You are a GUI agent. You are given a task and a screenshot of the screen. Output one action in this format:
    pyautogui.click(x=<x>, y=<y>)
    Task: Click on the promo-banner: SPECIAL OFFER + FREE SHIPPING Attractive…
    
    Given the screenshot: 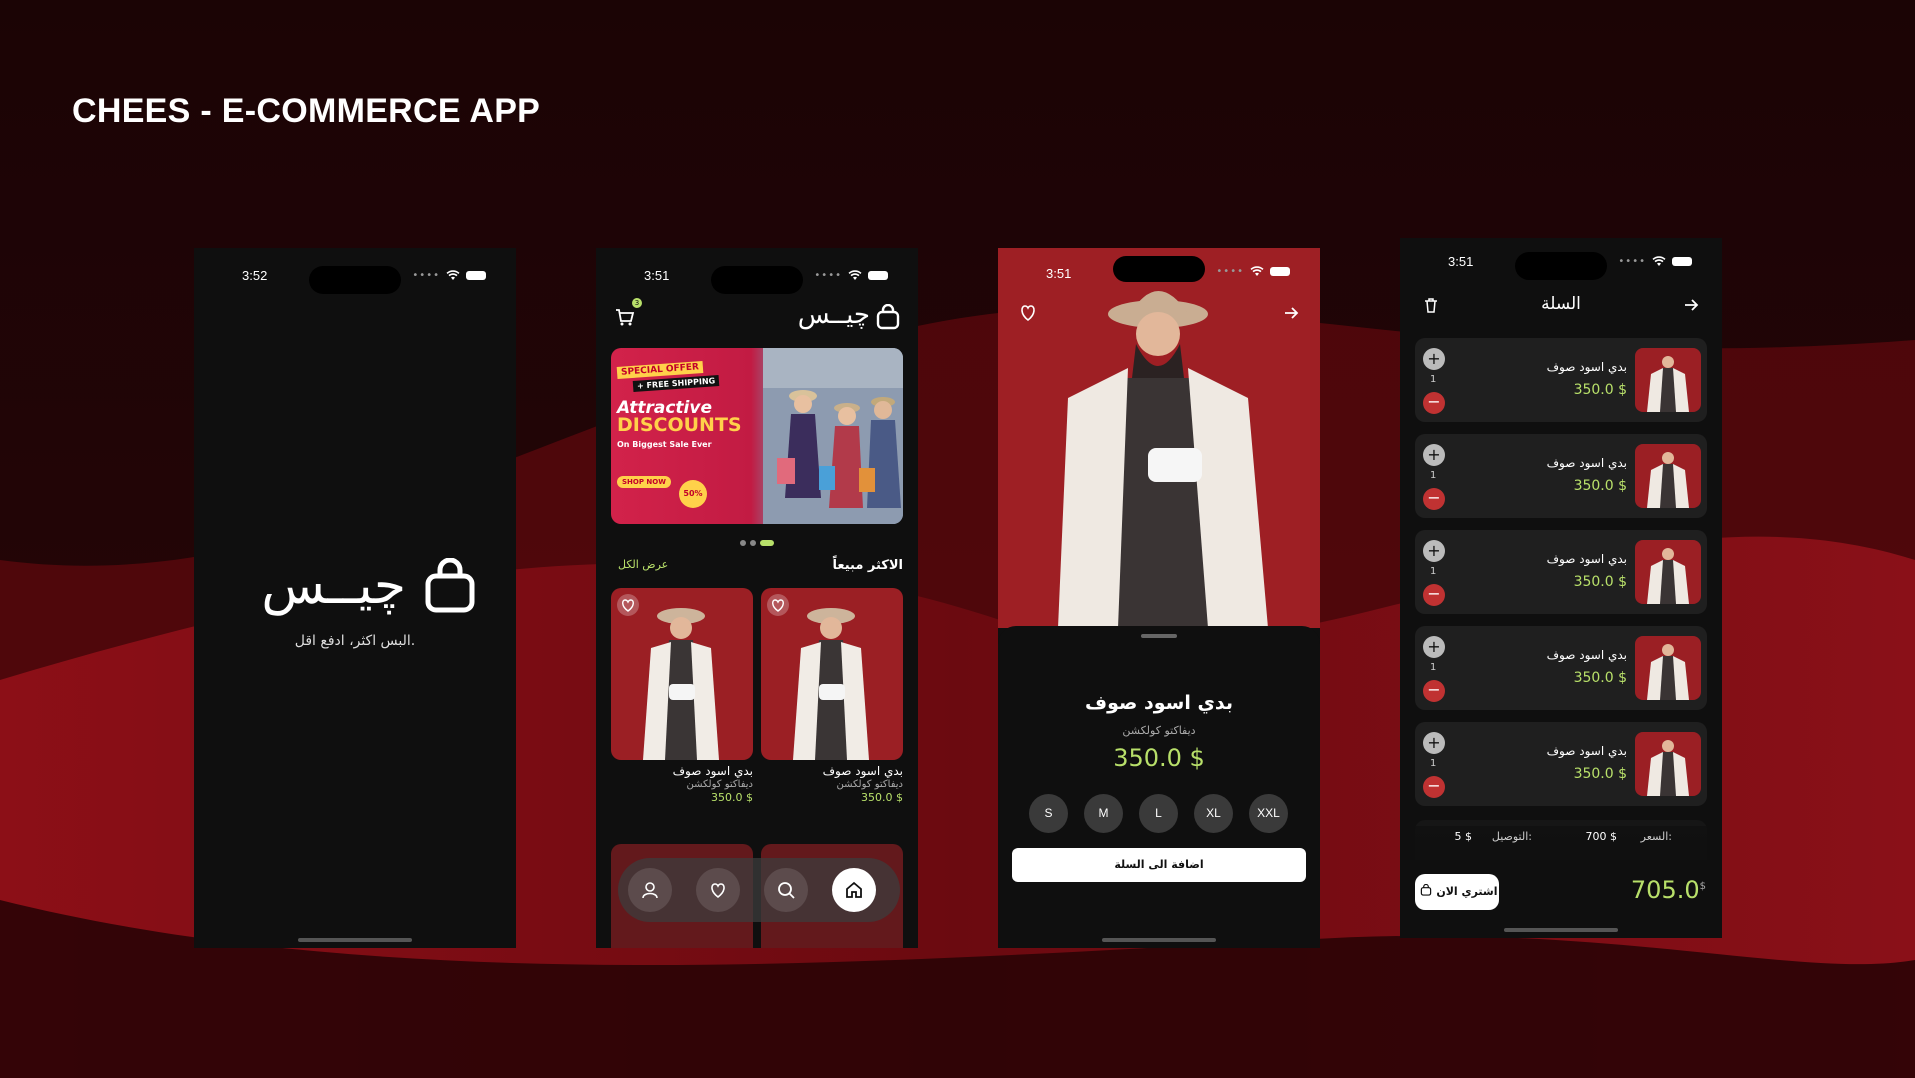 What is the action you would take?
    pyautogui.click(x=757, y=436)
    